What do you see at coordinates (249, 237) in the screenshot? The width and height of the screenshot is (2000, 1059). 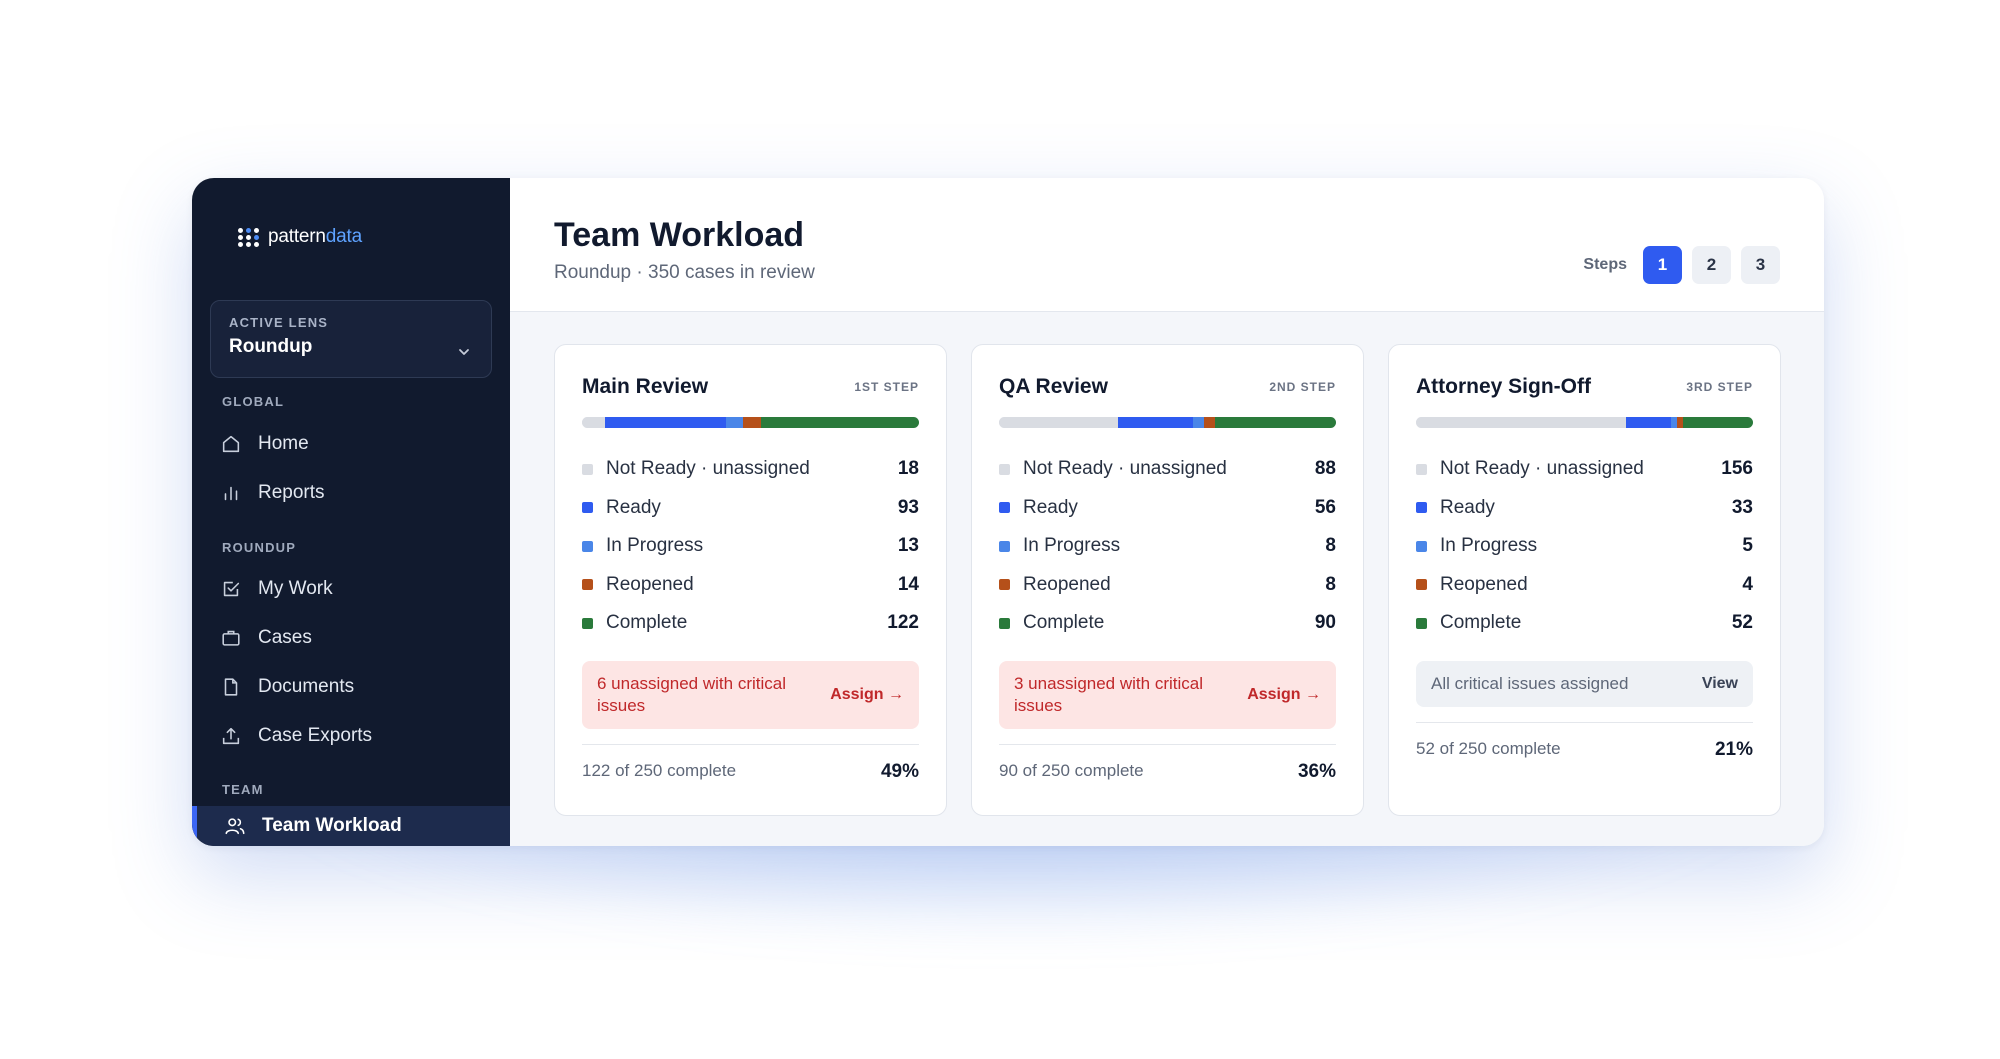 I see `logo-mark-icon` at bounding box center [249, 237].